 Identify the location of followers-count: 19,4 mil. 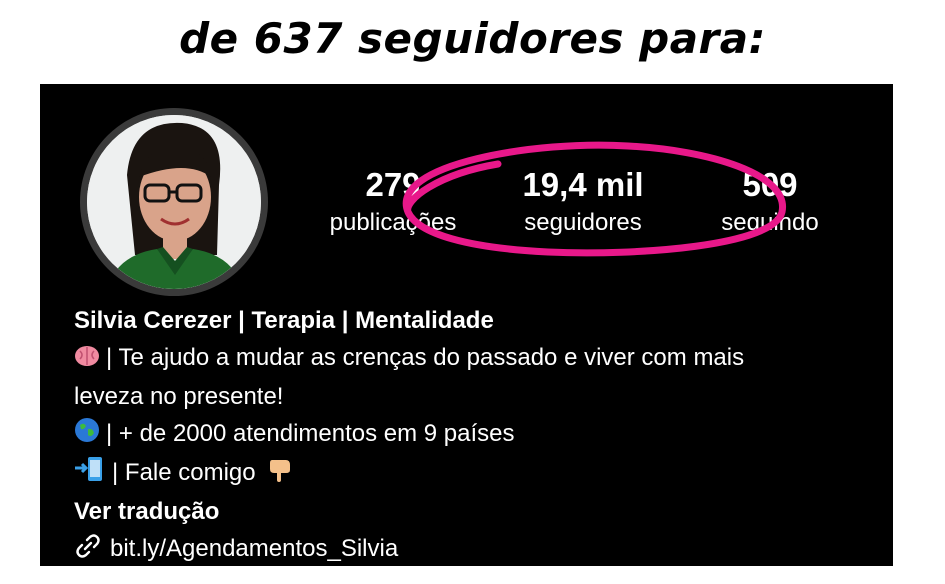
(583, 184).